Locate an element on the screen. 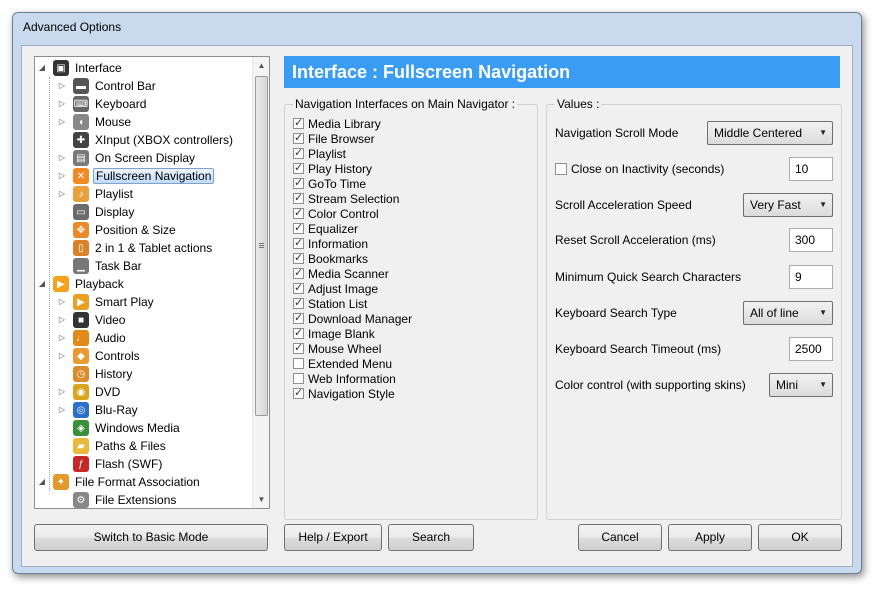 Image resolution: width=882 pixels, height=593 pixels. tree-item: ƒ Flash (SWF) is located at coordinates (118, 464).